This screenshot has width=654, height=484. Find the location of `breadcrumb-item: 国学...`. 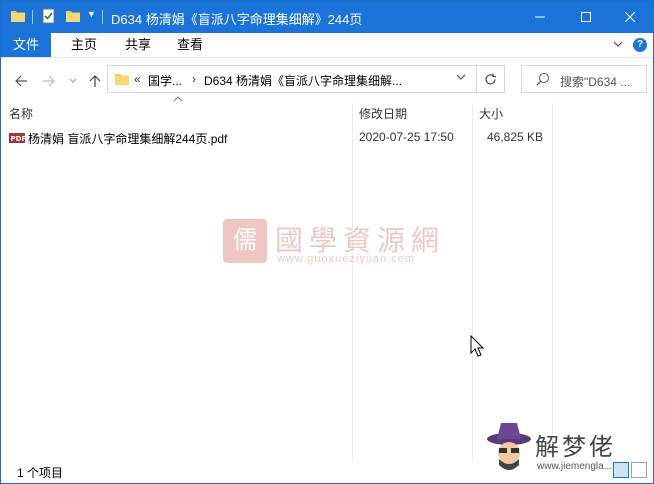

breadcrumb-item: 国学... is located at coordinates (165, 80).